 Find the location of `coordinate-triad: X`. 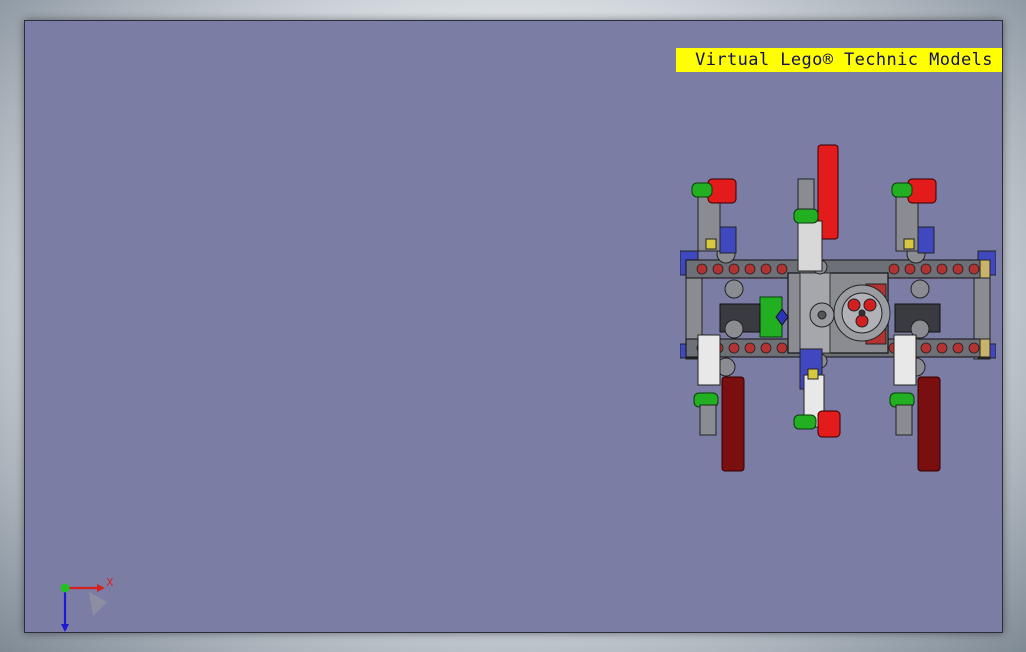

coordinate-triad: X is located at coordinates (87, 604).